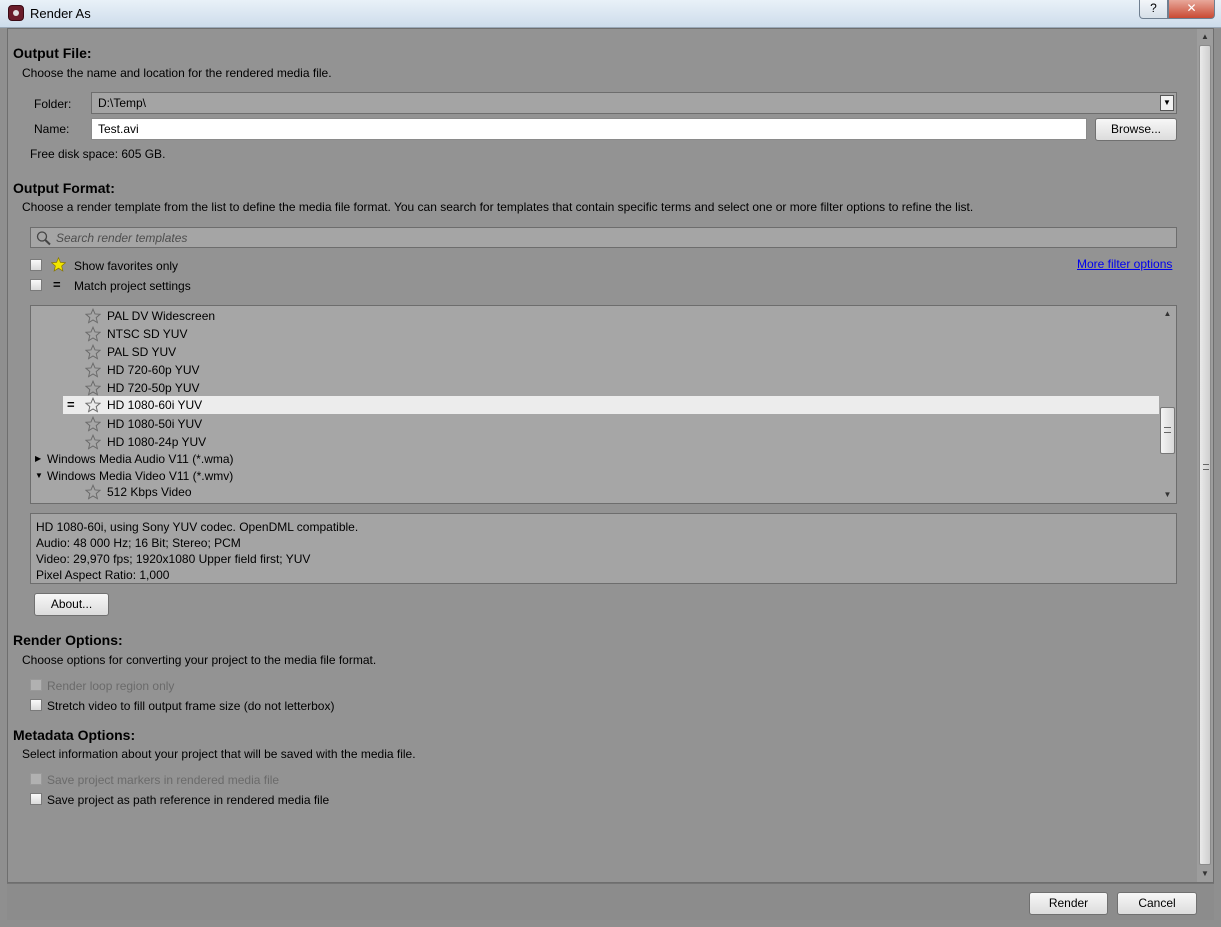 Image resolution: width=1221 pixels, height=927 pixels. I want to click on template-label: PAL SD YUV, so click(142, 352).